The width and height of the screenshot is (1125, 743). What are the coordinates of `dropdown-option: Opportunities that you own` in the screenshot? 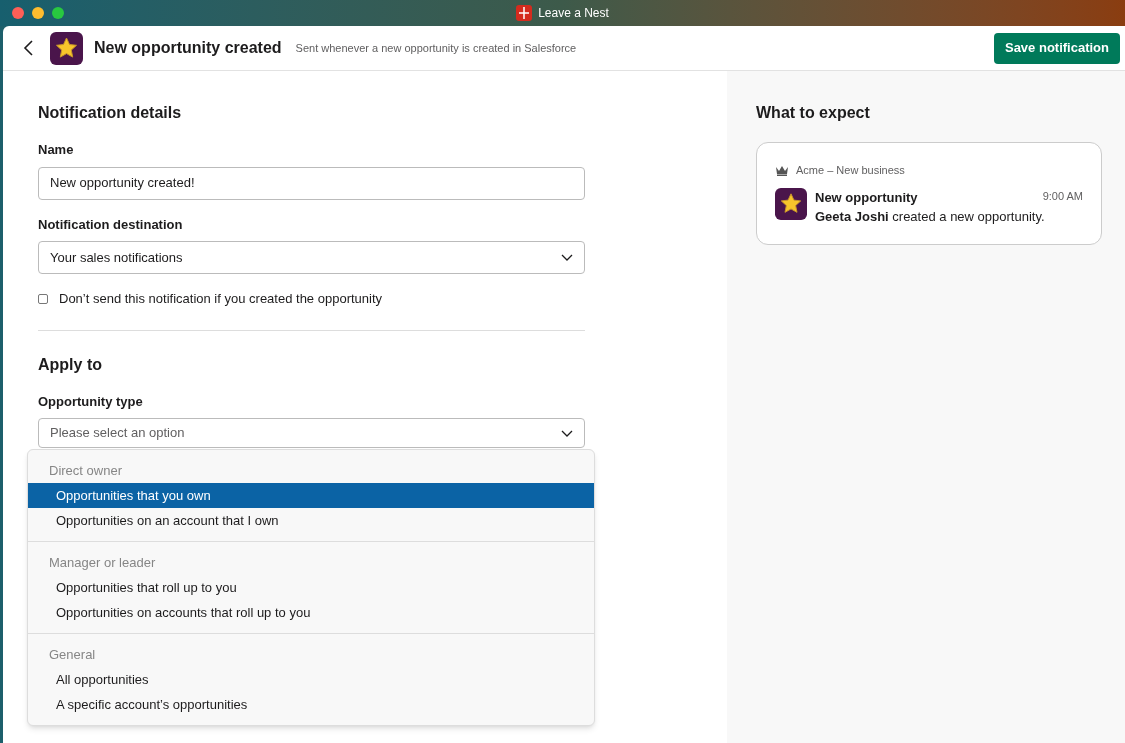 It's located at (311, 495).